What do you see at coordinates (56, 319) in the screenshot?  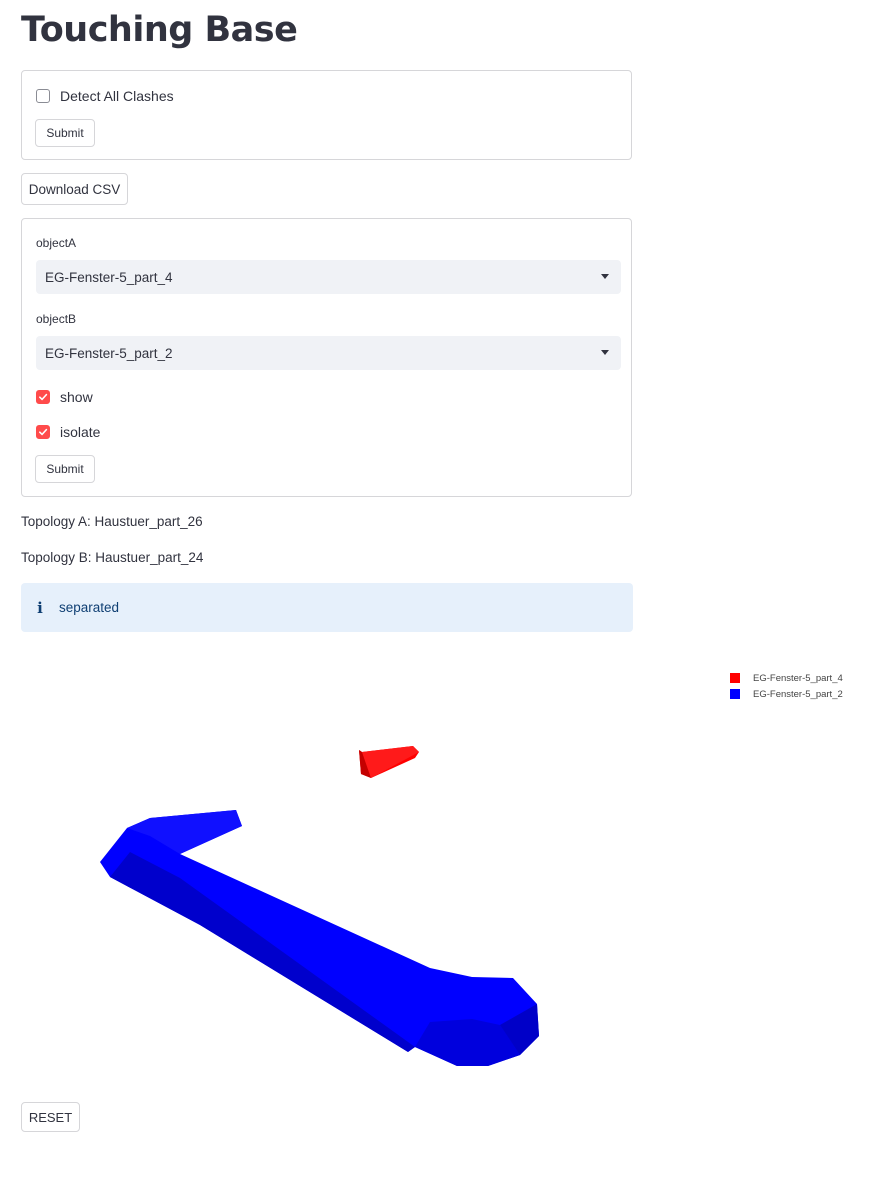 I see `object-b-label: objectB` at bounding box center [56, 319].